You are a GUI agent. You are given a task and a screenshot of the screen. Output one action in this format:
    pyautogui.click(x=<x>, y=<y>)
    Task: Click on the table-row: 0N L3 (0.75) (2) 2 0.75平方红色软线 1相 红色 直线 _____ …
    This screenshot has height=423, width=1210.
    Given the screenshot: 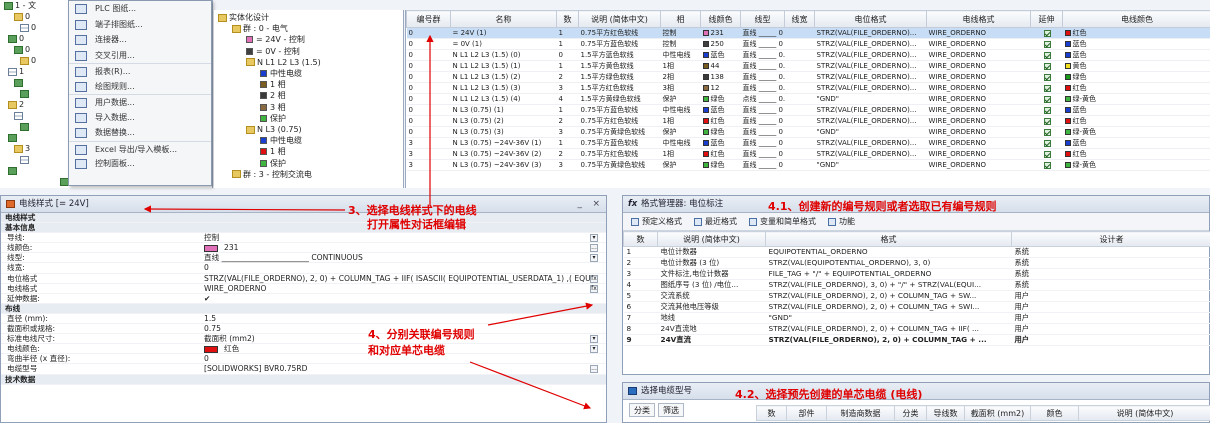 What is the action you would take?
    pyautogui.click(x=808, y=121)
    